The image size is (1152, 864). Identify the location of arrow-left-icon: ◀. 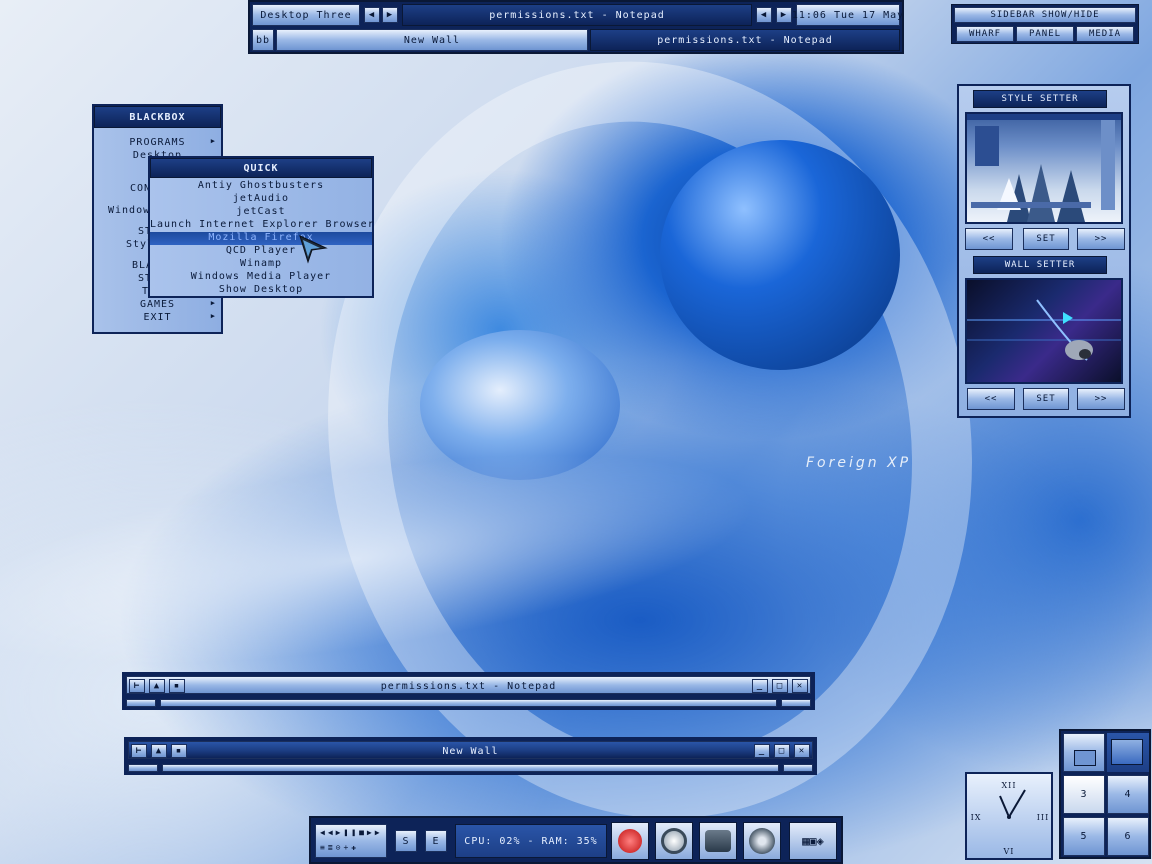
(372, 15).